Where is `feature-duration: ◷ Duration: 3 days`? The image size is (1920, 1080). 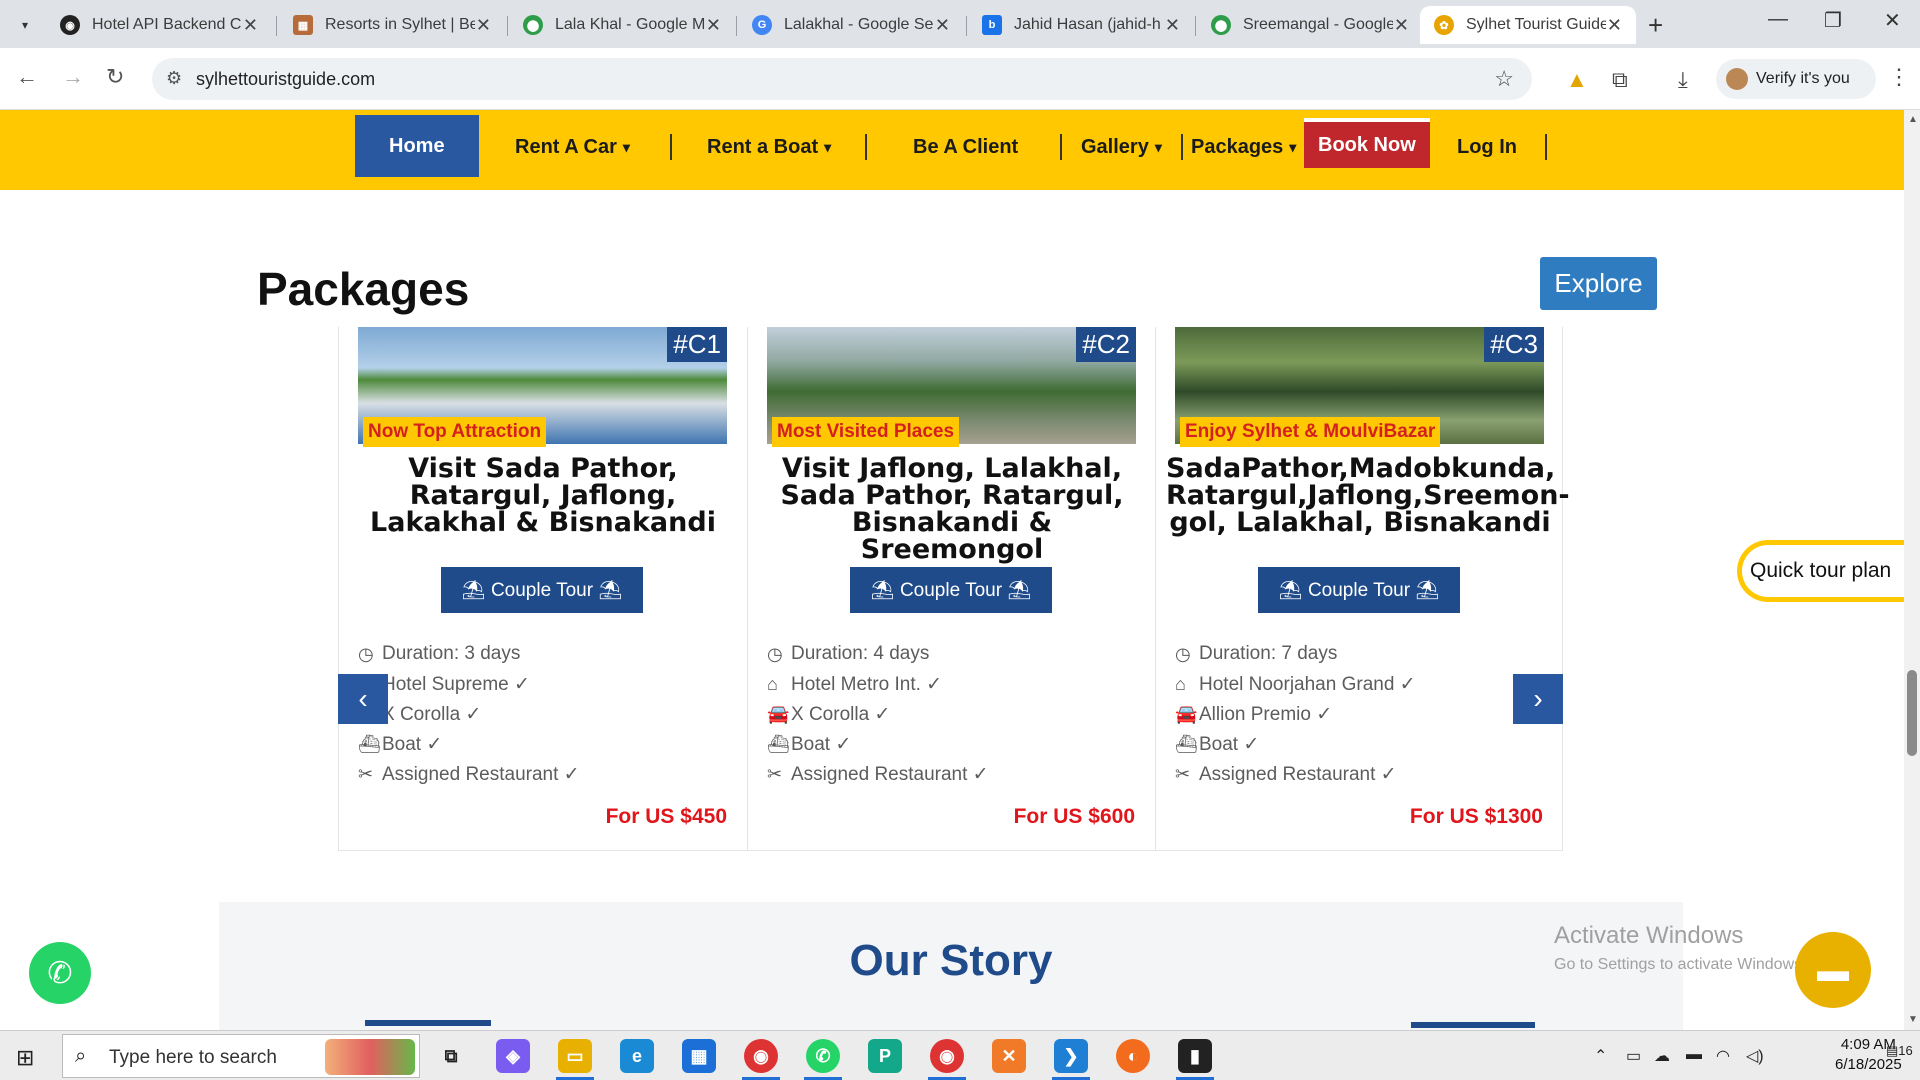
feature-duration: ◷ Duration: 3 days is located at coordinates (469, 654).